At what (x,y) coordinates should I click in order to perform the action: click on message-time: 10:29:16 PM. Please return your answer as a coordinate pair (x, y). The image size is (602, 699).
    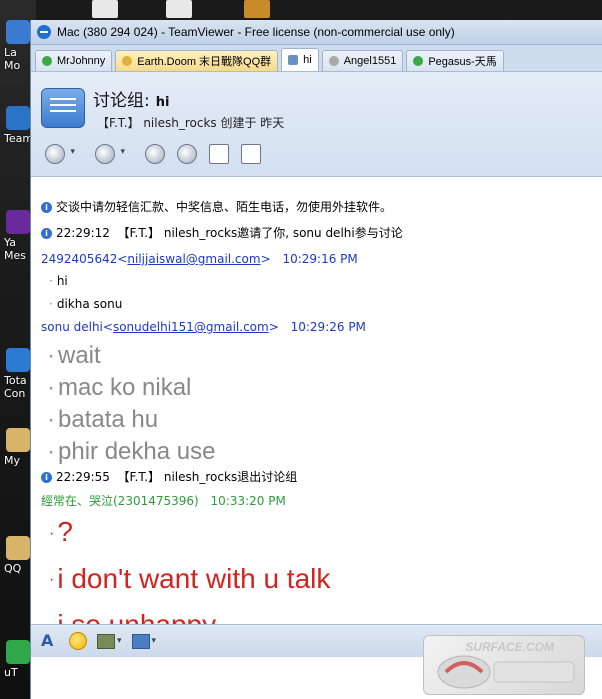
    Looking at the image, I should click on (320, 259).